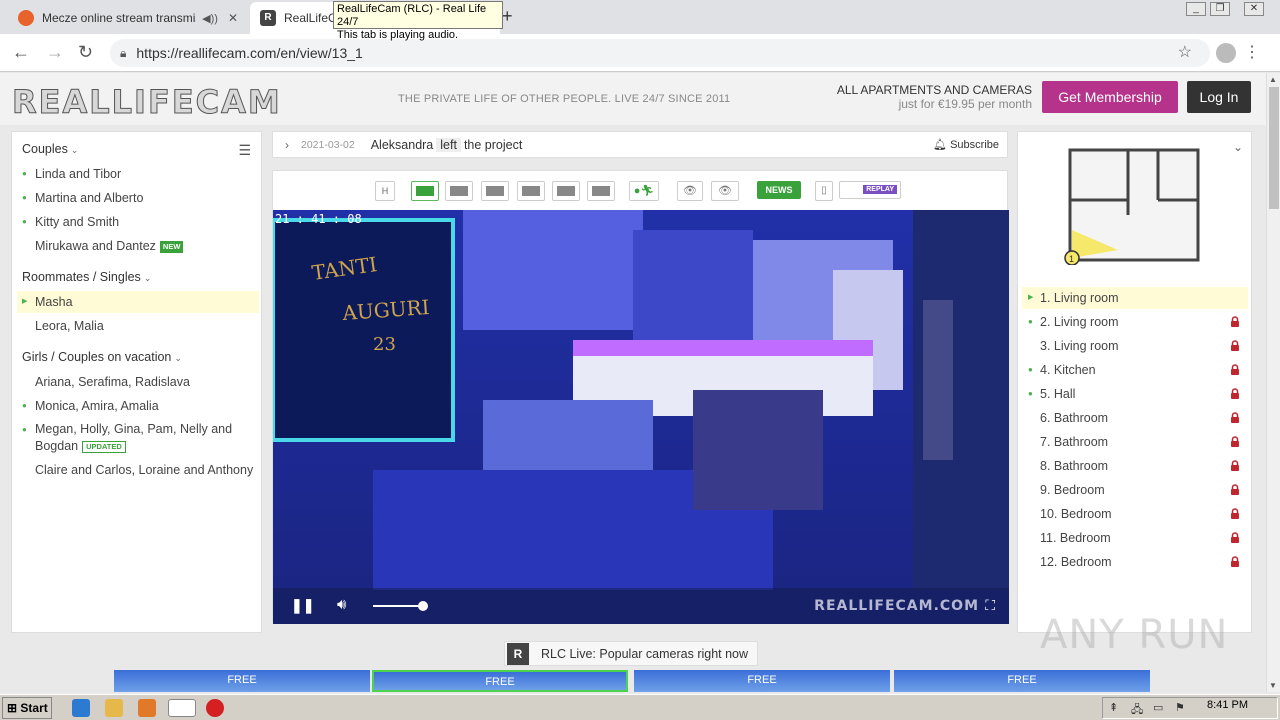 The width and height of the screenshot is (1280, 720). I want to click on browser-menu-icon: ⋮, so click(1252, 52).